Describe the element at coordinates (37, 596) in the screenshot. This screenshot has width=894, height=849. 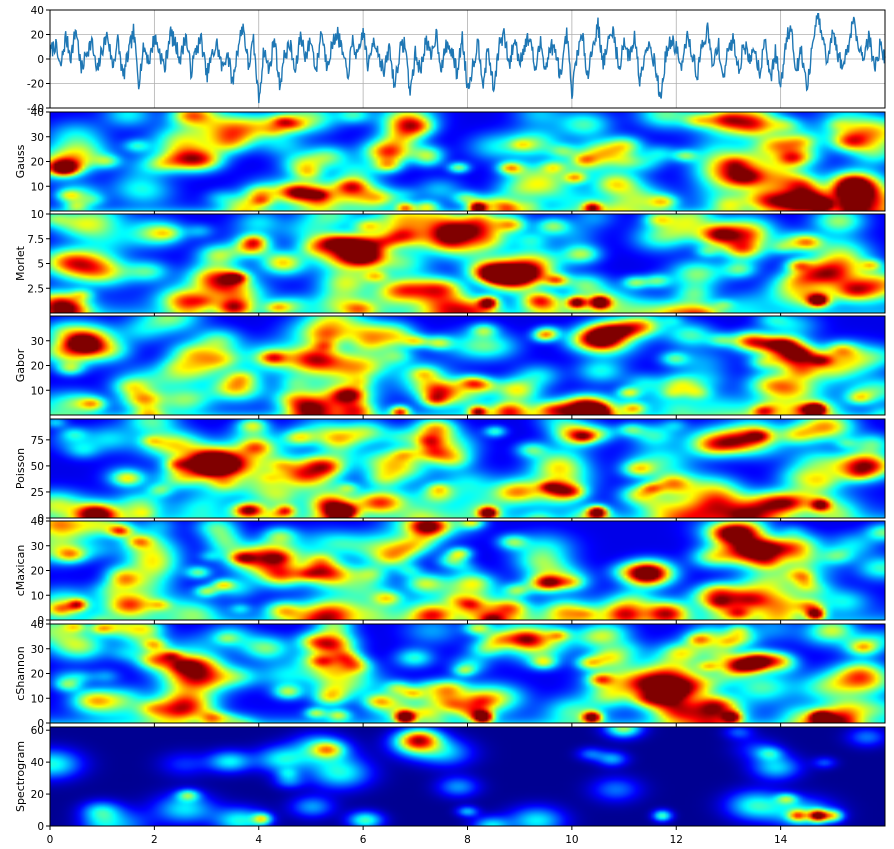
I see `y-tick-label-5-1: 10` at that location.